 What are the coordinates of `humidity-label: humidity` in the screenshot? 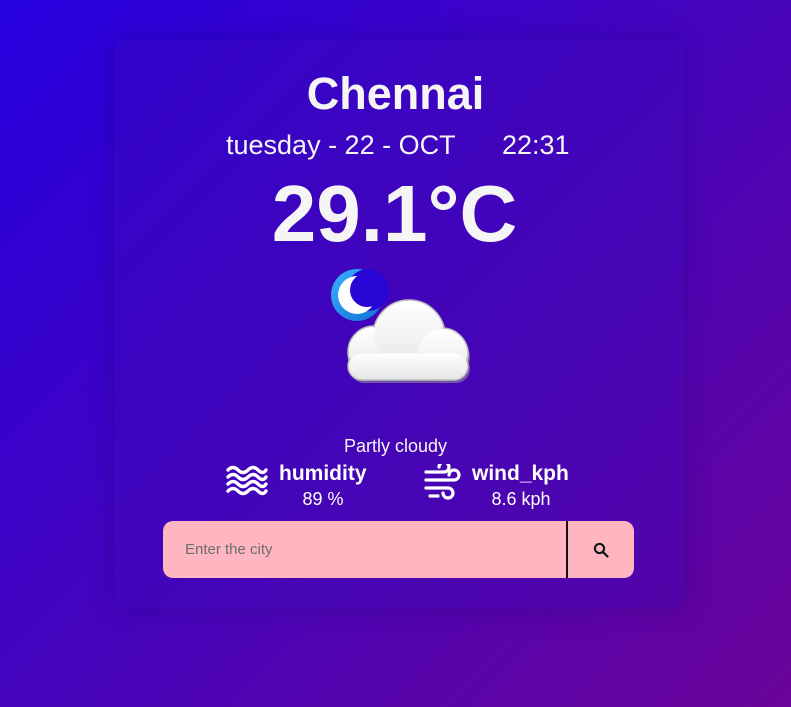 It's located at (323, 473).